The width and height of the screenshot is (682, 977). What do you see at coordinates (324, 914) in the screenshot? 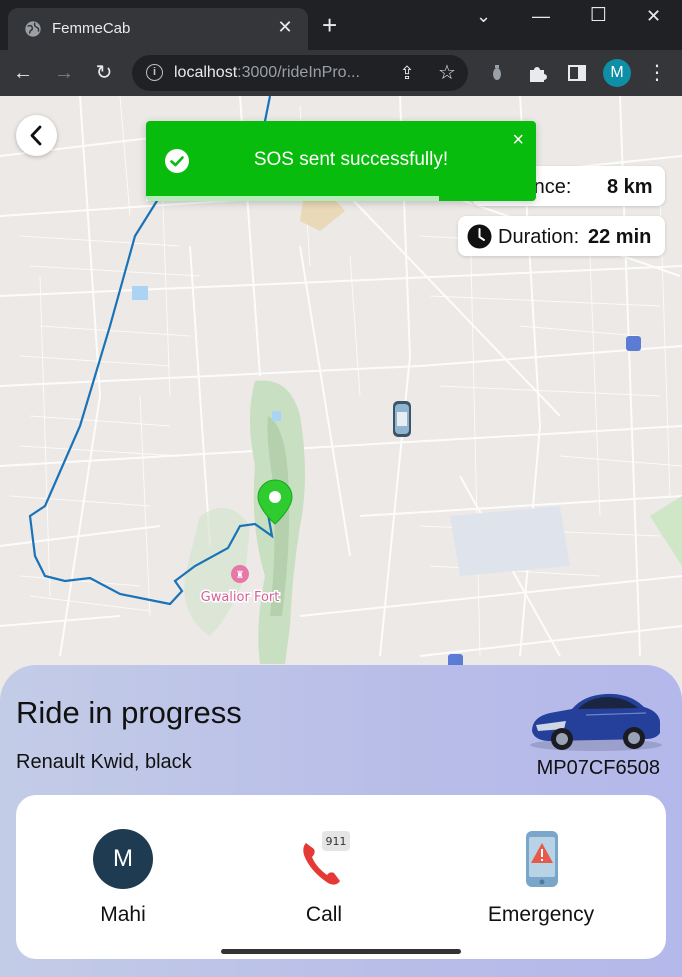
I see `call-label: Call` at bounding box center [324, 914].